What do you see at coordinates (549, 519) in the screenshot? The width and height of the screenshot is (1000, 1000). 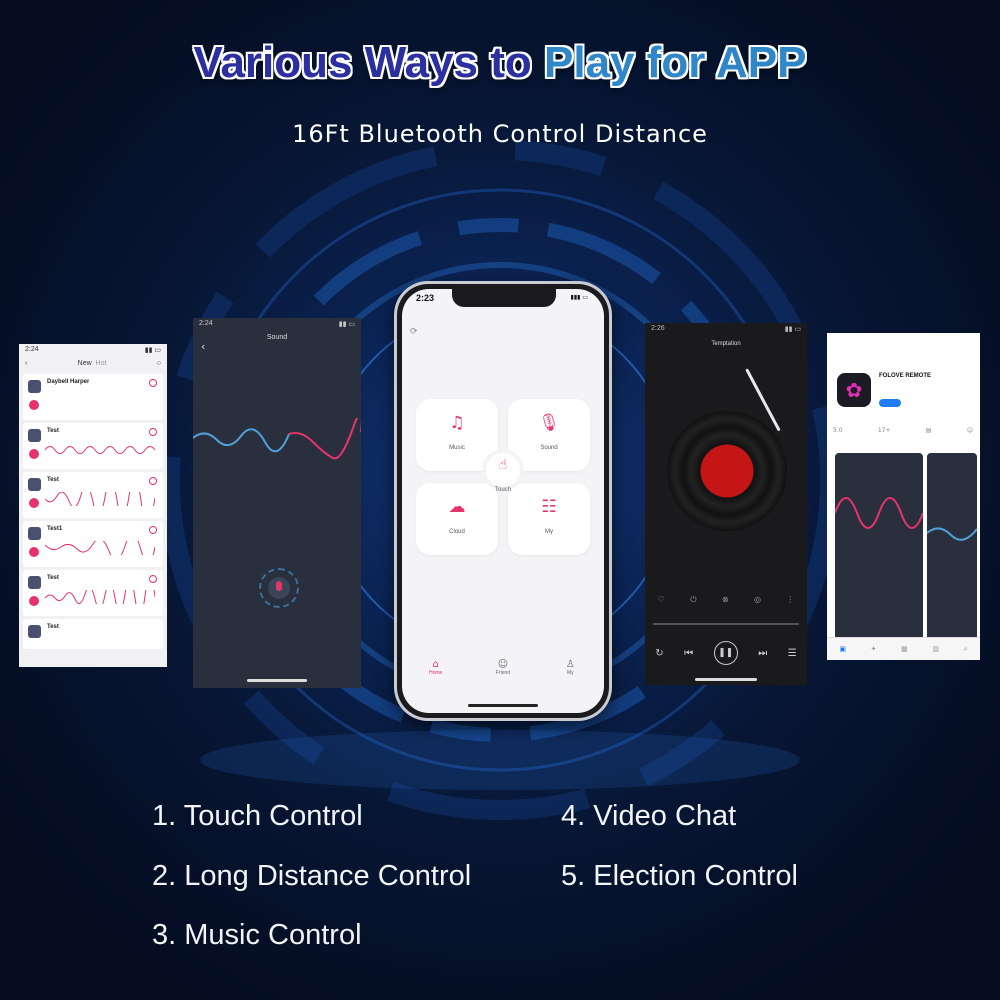 I see `tile-my: ☷ My` at bounding box center [549, 519].